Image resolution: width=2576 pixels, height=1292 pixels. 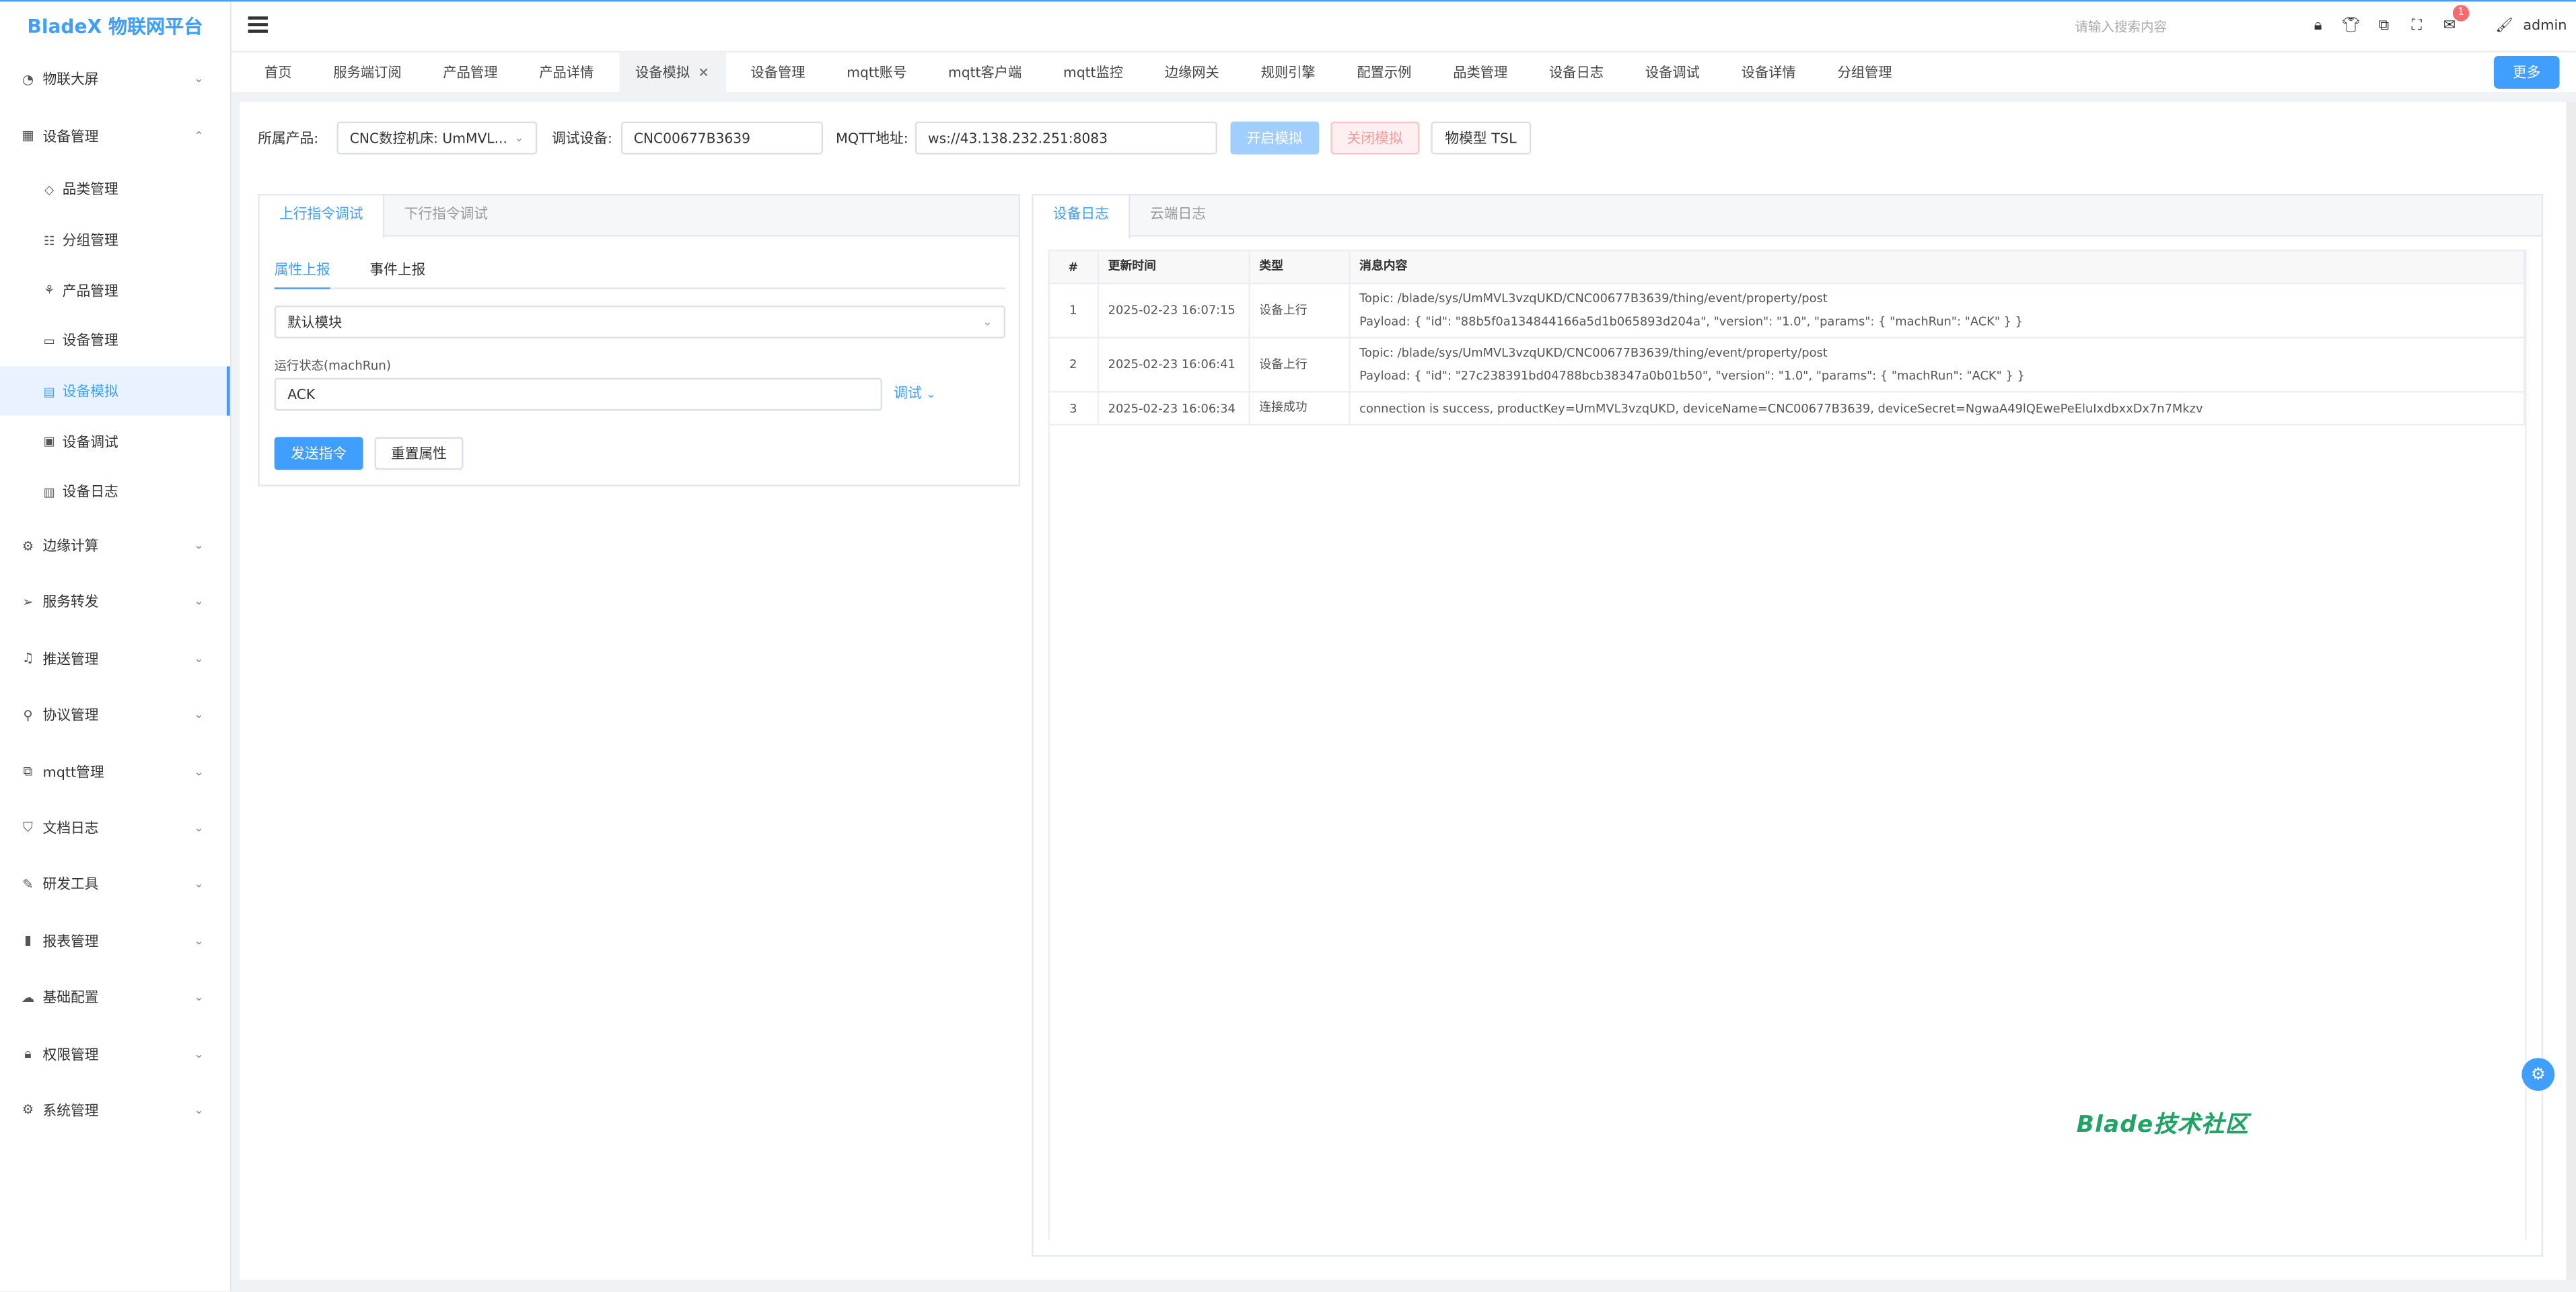 I want to click on debug-dropdown: 调试 ⌄, so click(x=915, y=393).